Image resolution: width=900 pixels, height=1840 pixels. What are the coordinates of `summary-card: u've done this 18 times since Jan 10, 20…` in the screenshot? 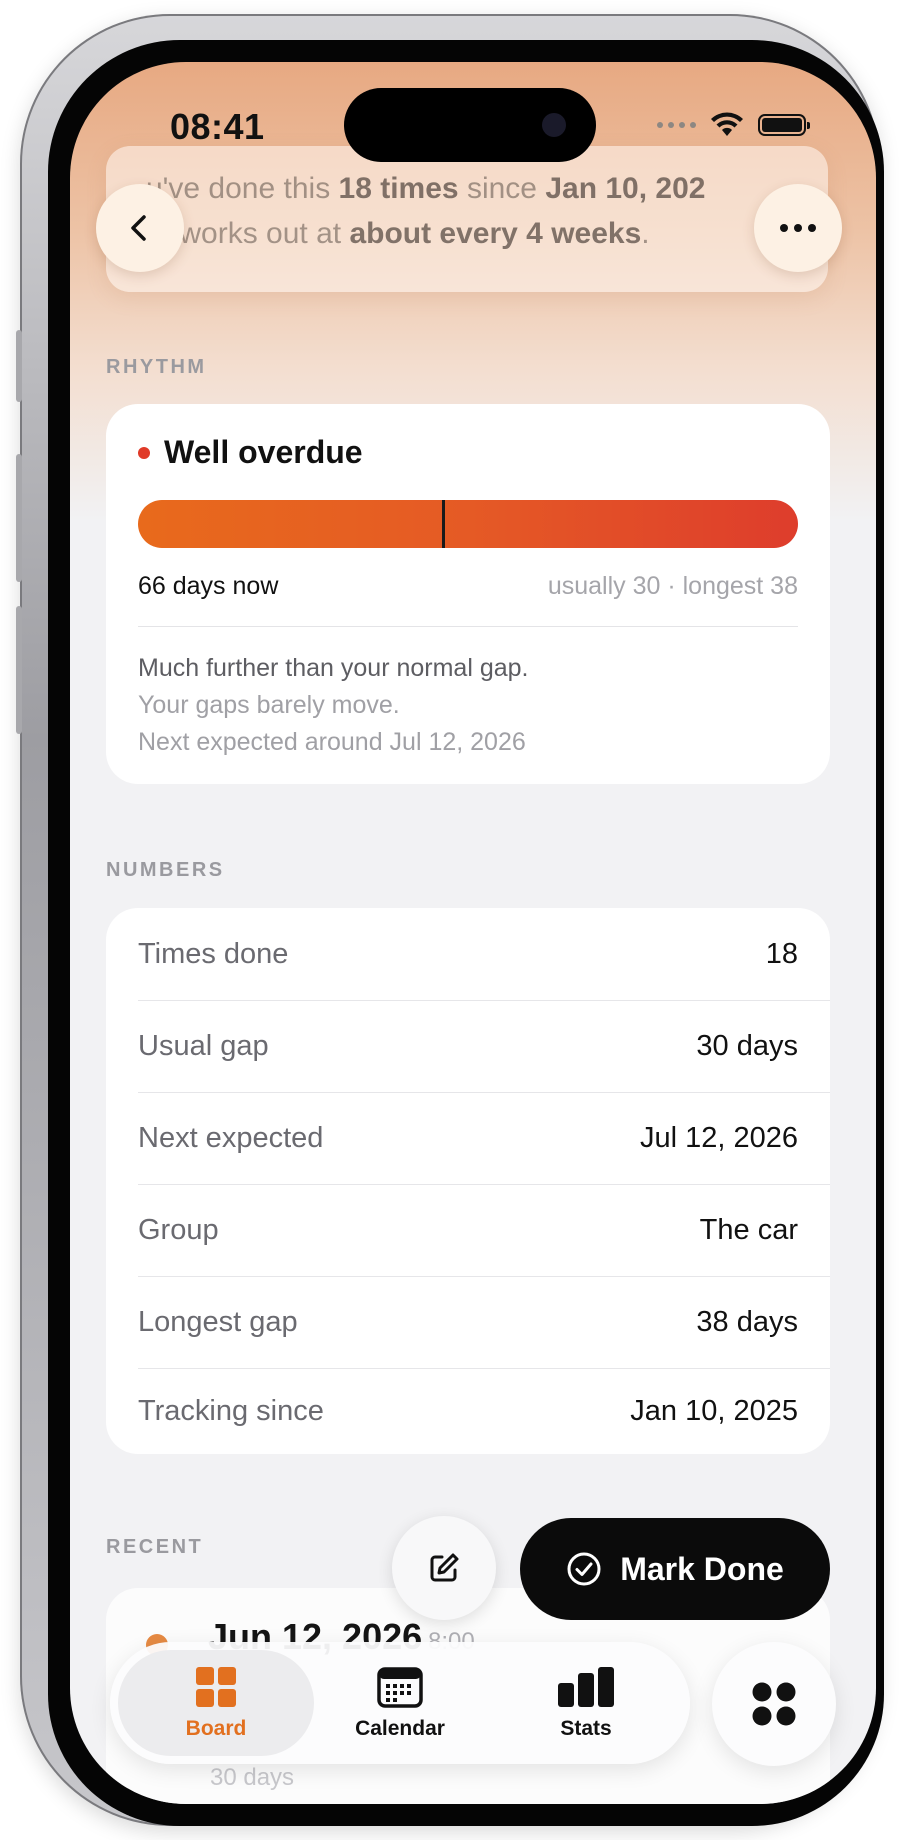 It's located at (467, 219).